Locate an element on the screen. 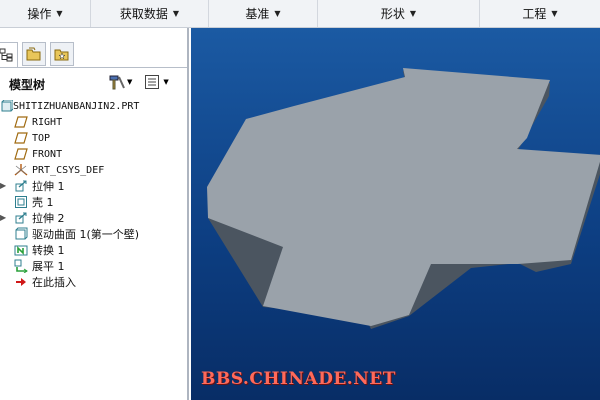  menu-shapes: 形状 ▼ is located at coordinates (399, 13).